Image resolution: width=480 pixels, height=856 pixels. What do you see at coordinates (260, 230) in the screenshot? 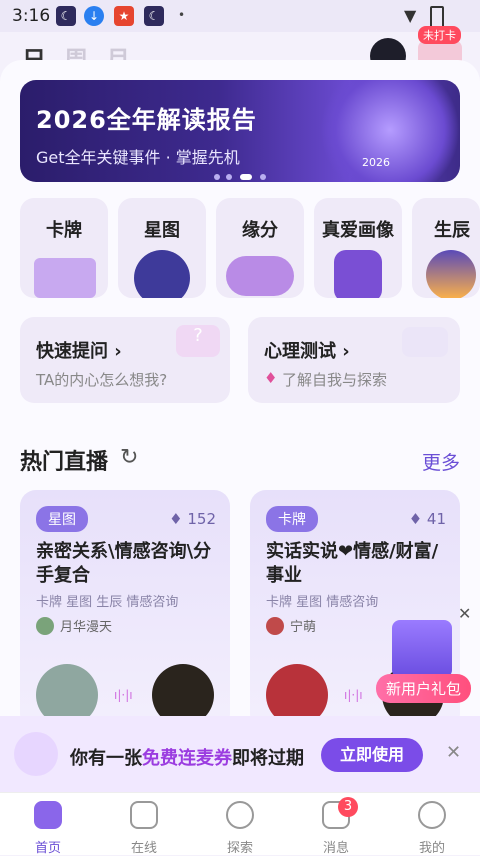
I see `category-label: 缘分` at bounding box center [260, 230].